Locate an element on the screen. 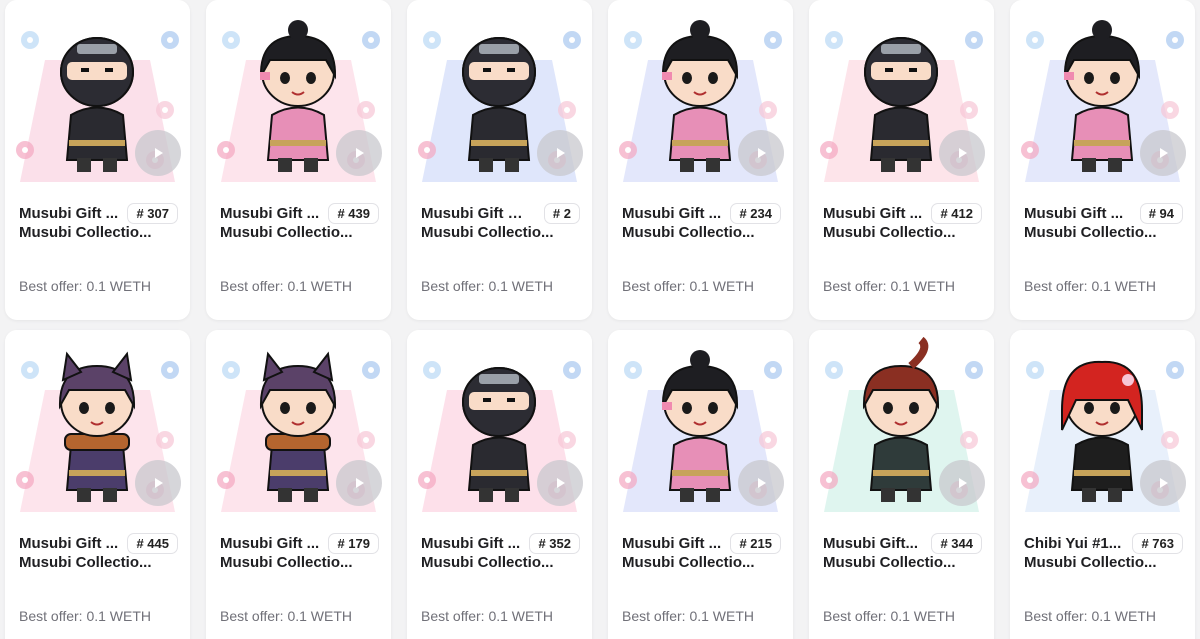 The image size is (1200, 639). item-number-badge: # 344 is located at coordinates (956, 543).